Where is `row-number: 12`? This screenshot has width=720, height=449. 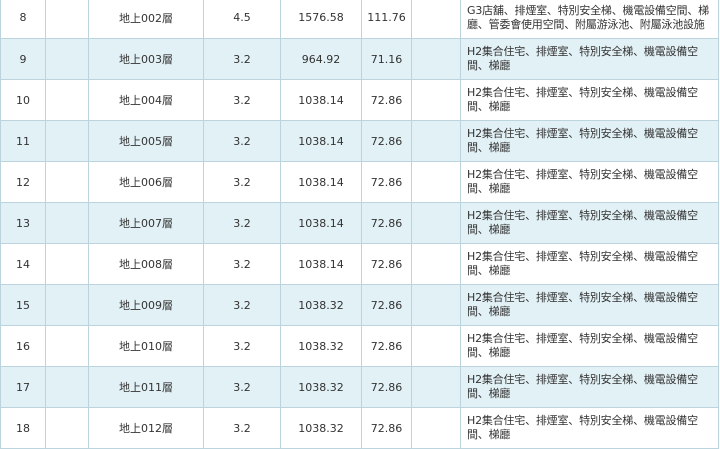 row-number: 12 is located at coordinates (23, 182).